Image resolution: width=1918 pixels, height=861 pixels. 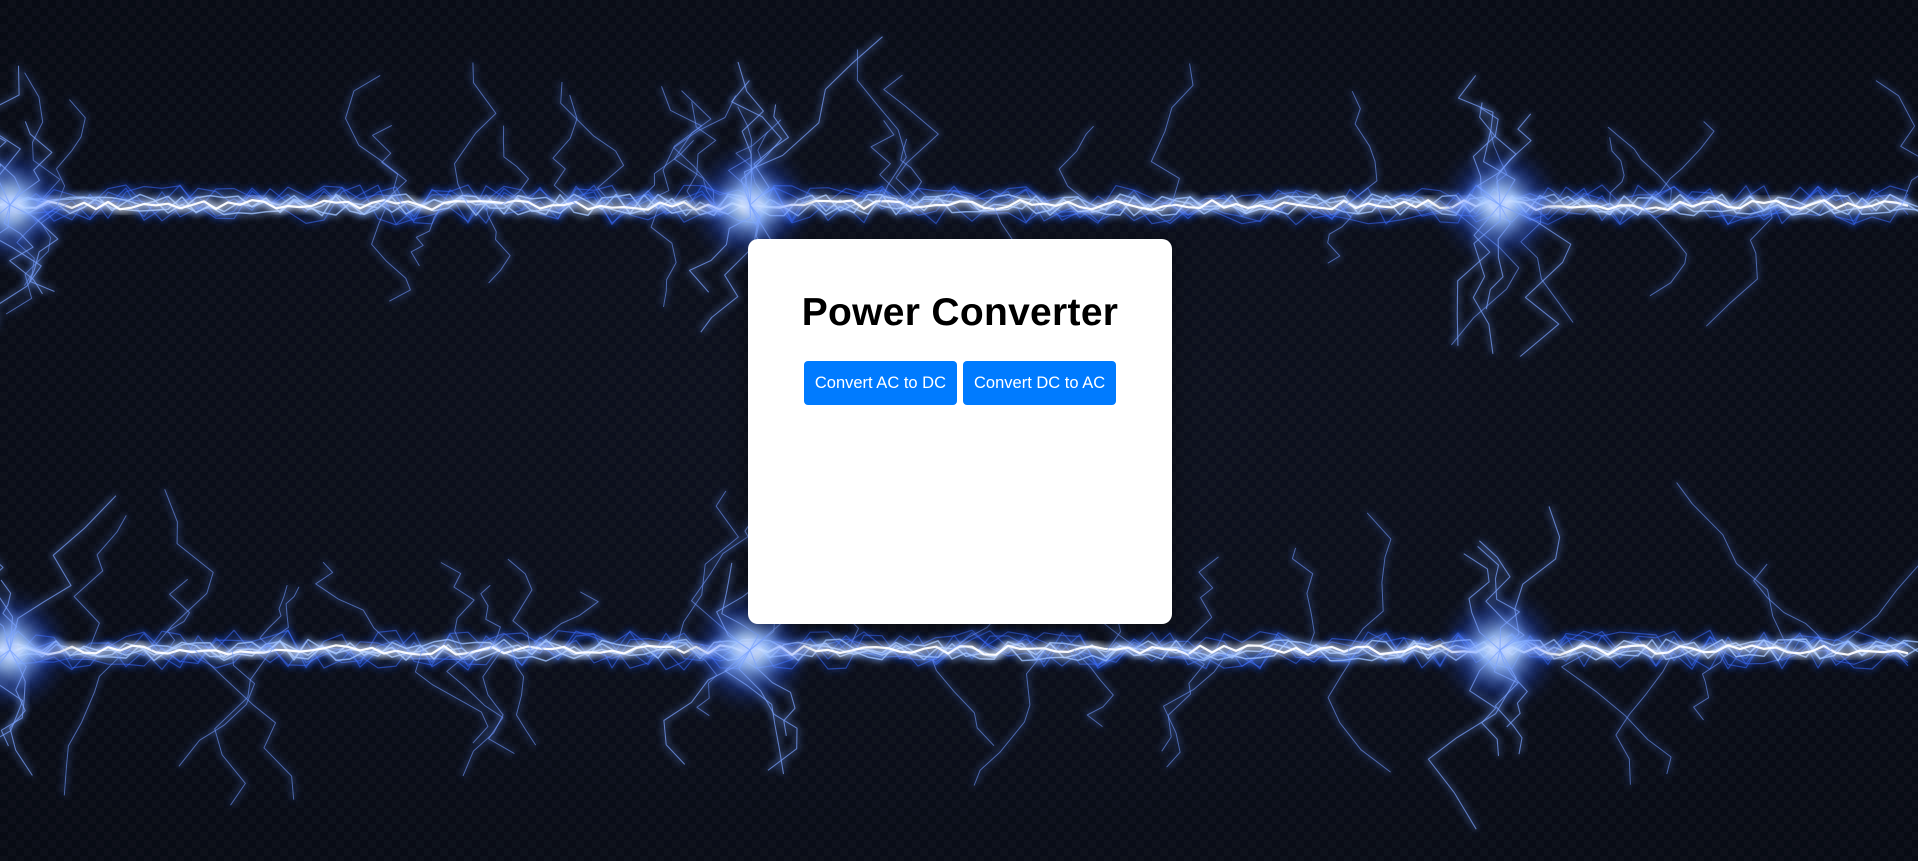 I want to click on convert-dc-to-ac-button: Convert DC to AC, so click(x=1040, y=383).